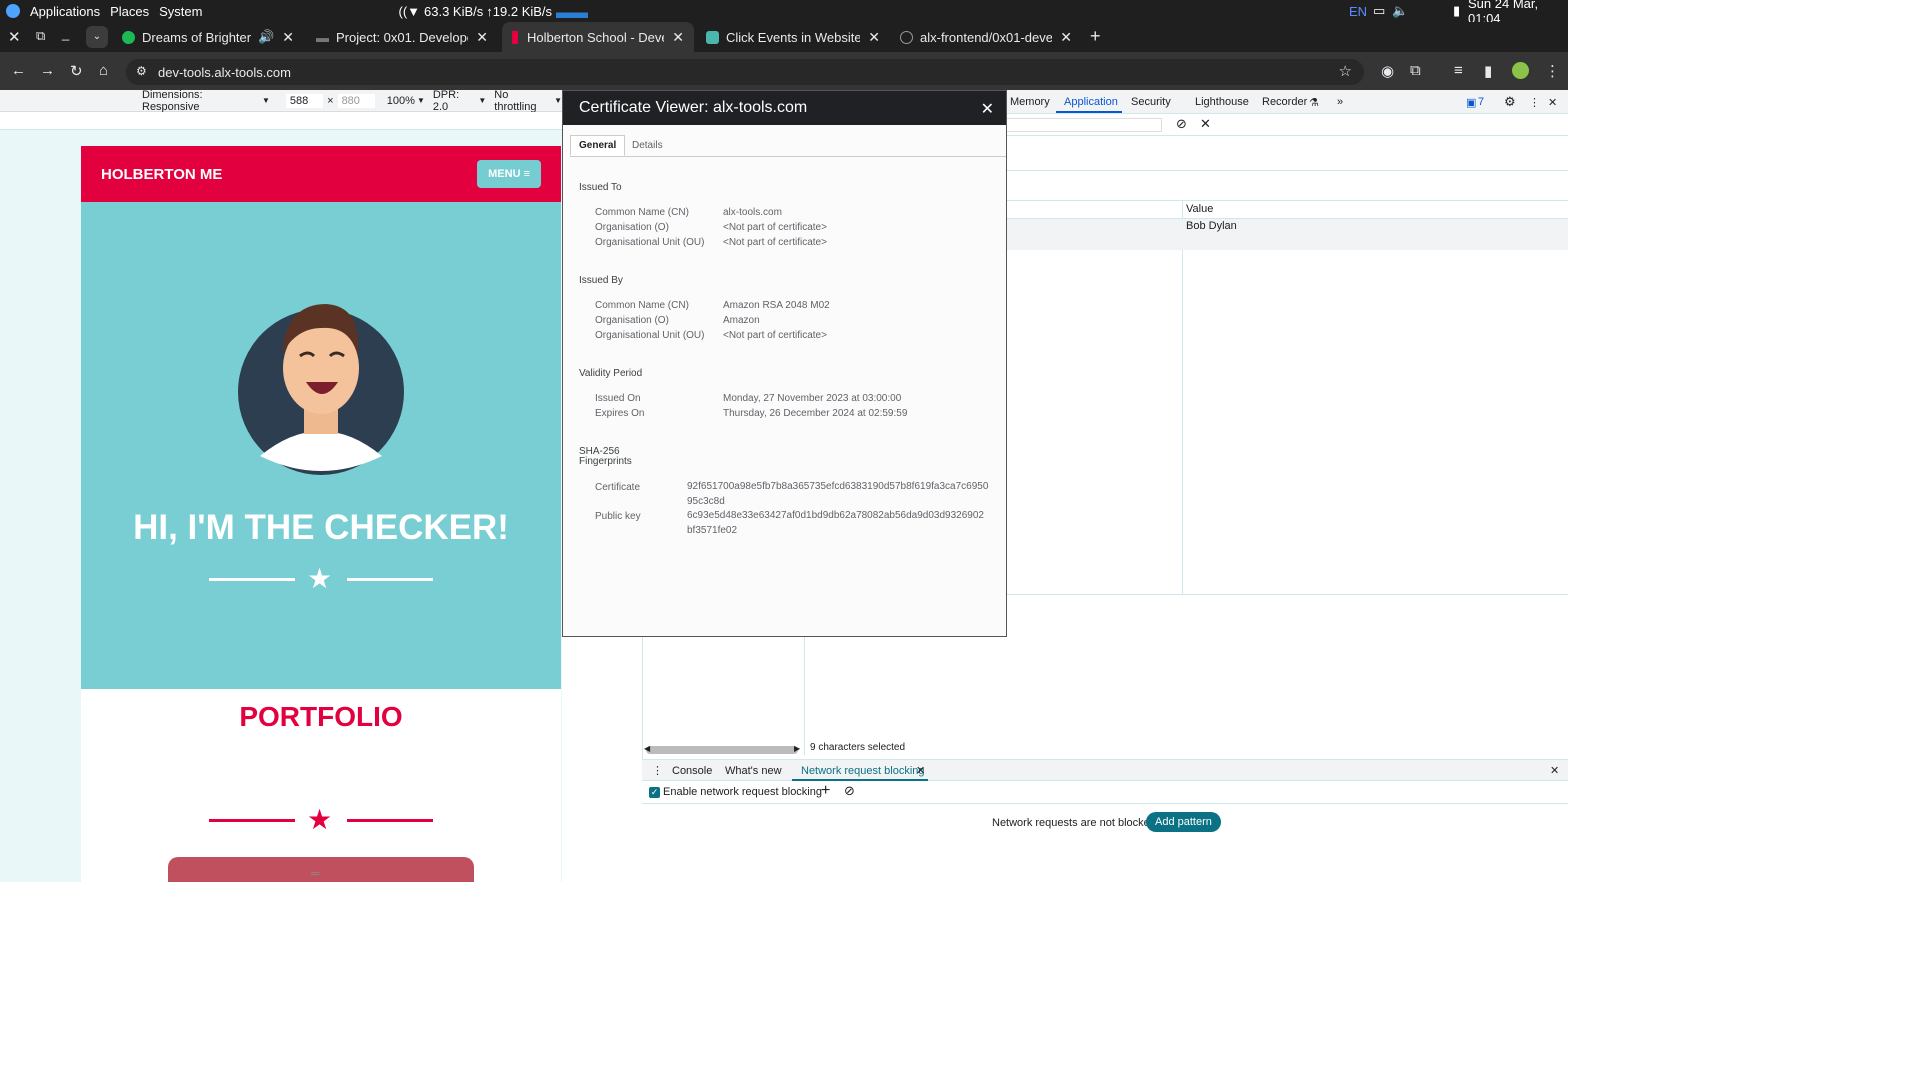 Image resolution: width=1920 pixels, height=1080 pixels. What do you see at coordinates (1287, 234) in the screenshot?
I see `table-row` at bounding box center [1287, 234].